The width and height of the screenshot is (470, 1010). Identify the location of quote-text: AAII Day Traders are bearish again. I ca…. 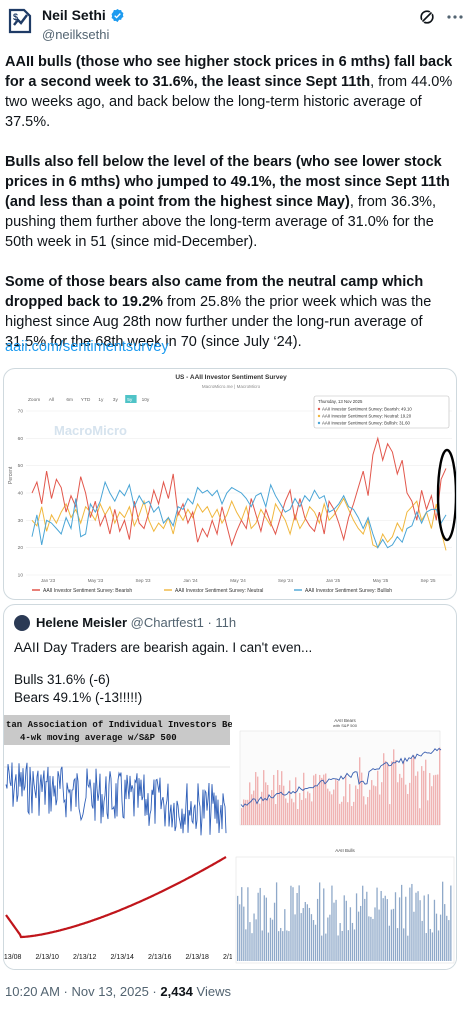
(229, 673).